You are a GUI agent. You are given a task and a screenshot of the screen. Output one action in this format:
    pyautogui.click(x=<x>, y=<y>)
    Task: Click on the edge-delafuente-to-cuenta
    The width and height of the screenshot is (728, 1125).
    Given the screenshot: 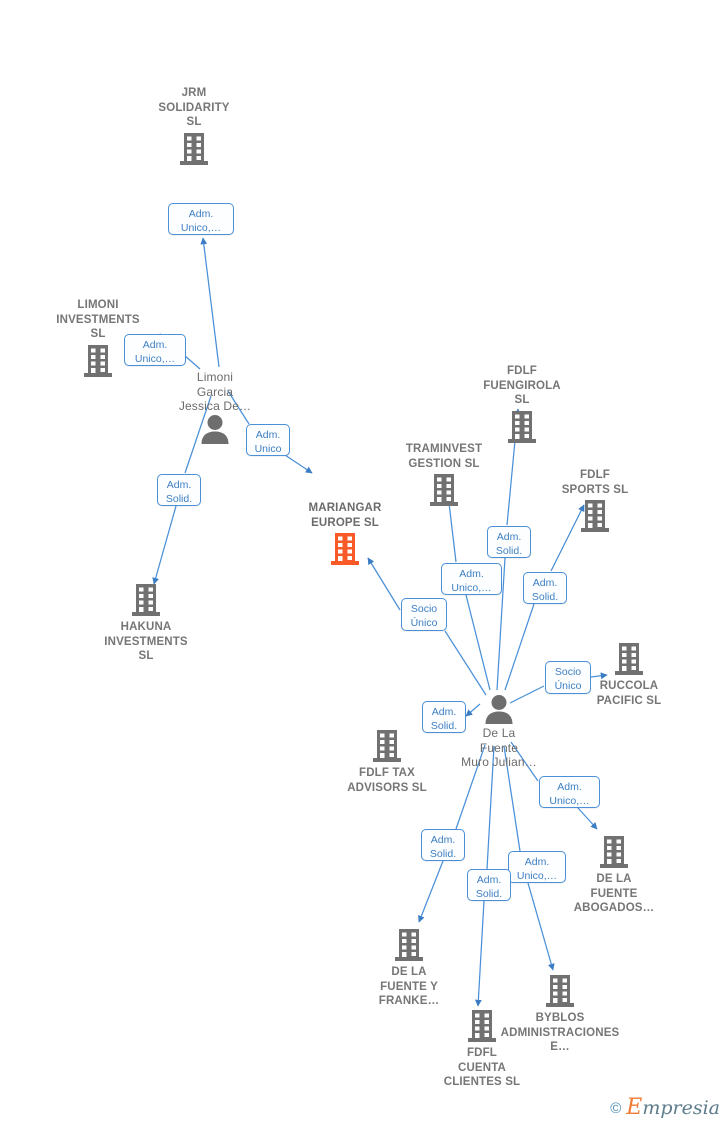 What is the action you would take?
    pyautogui.click(x=479, y=953)
    